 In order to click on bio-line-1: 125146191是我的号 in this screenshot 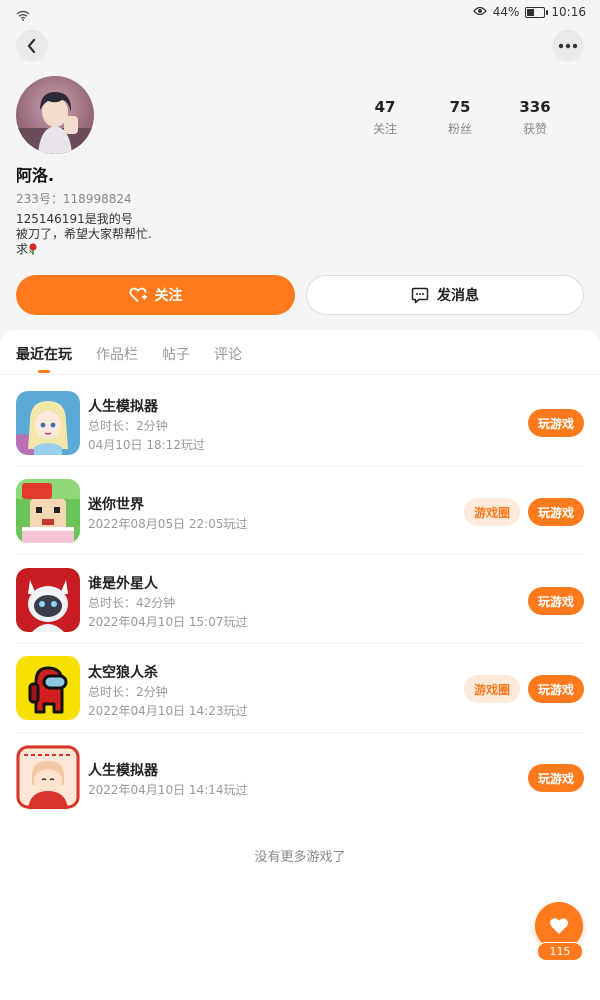, I will do `click(74, 219)`.